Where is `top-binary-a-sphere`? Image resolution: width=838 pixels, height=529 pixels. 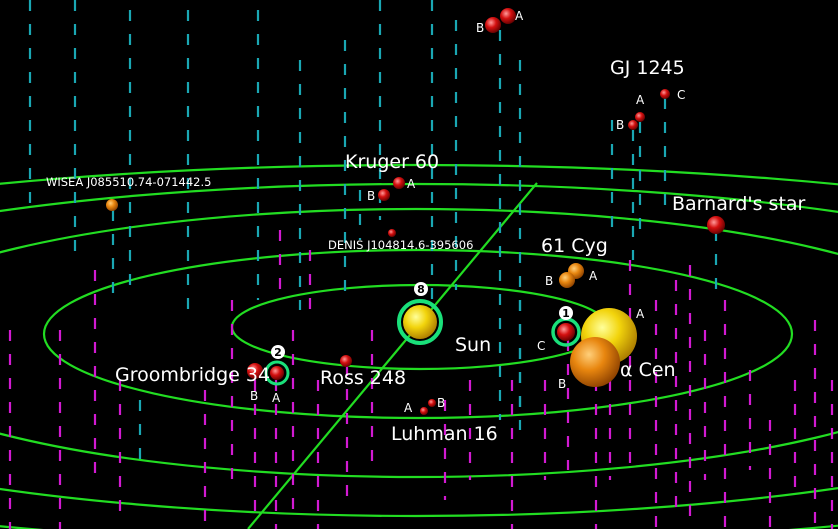
top-binary-a-sphere is located at coordinates (508, 16).